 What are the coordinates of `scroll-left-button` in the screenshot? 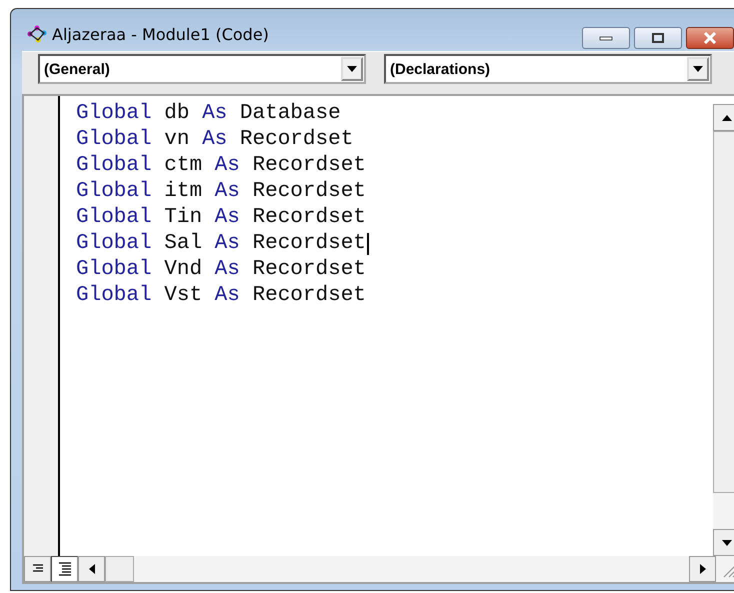 It's located at (91, 569).